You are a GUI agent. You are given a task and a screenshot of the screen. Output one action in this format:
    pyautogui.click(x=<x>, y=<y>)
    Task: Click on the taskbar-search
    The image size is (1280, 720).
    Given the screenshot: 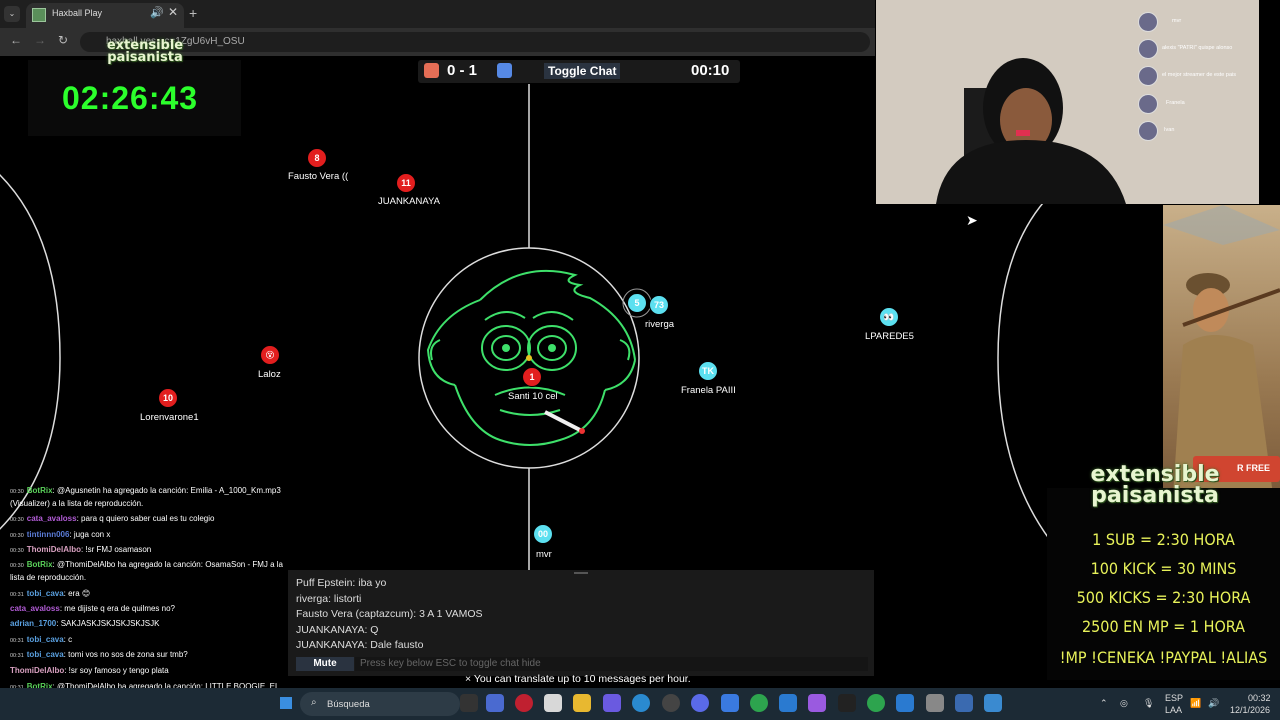 What is the action you would take?
    pyautogui.click(x=380, y=704)
    